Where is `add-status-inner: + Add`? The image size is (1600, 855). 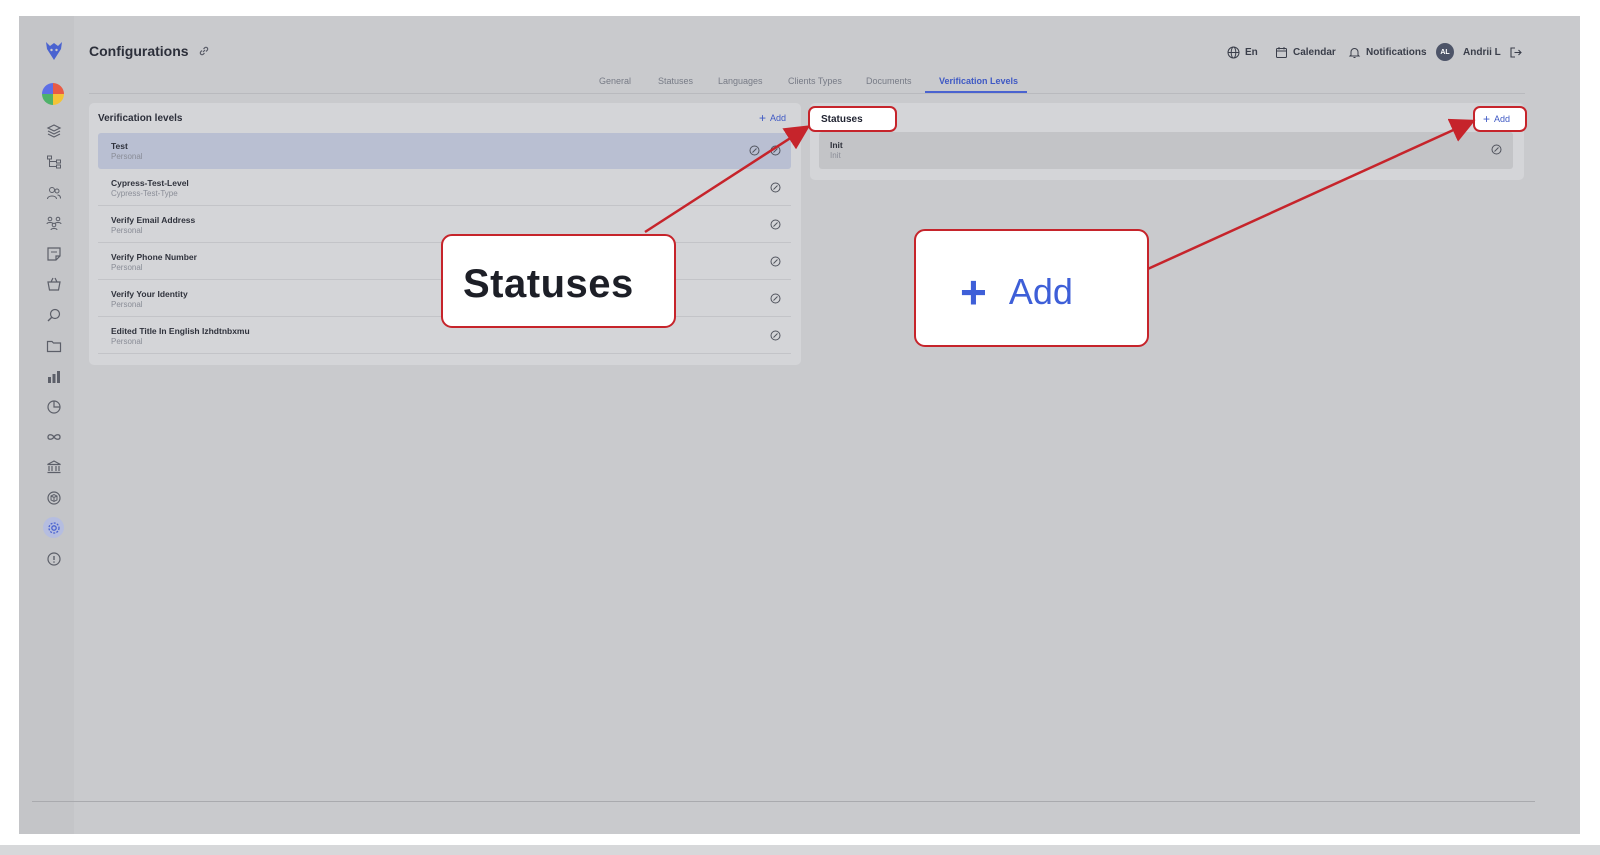
add-status-inner: + Add is located at coordinates (1497, 119).